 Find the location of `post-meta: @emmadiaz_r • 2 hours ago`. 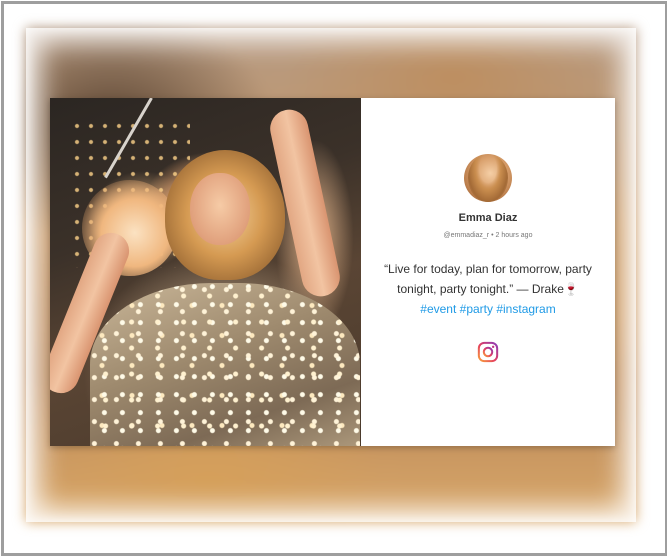

post-meta: @emmadiaz_r • 2 hours ago is located at coordinates (488, 235).